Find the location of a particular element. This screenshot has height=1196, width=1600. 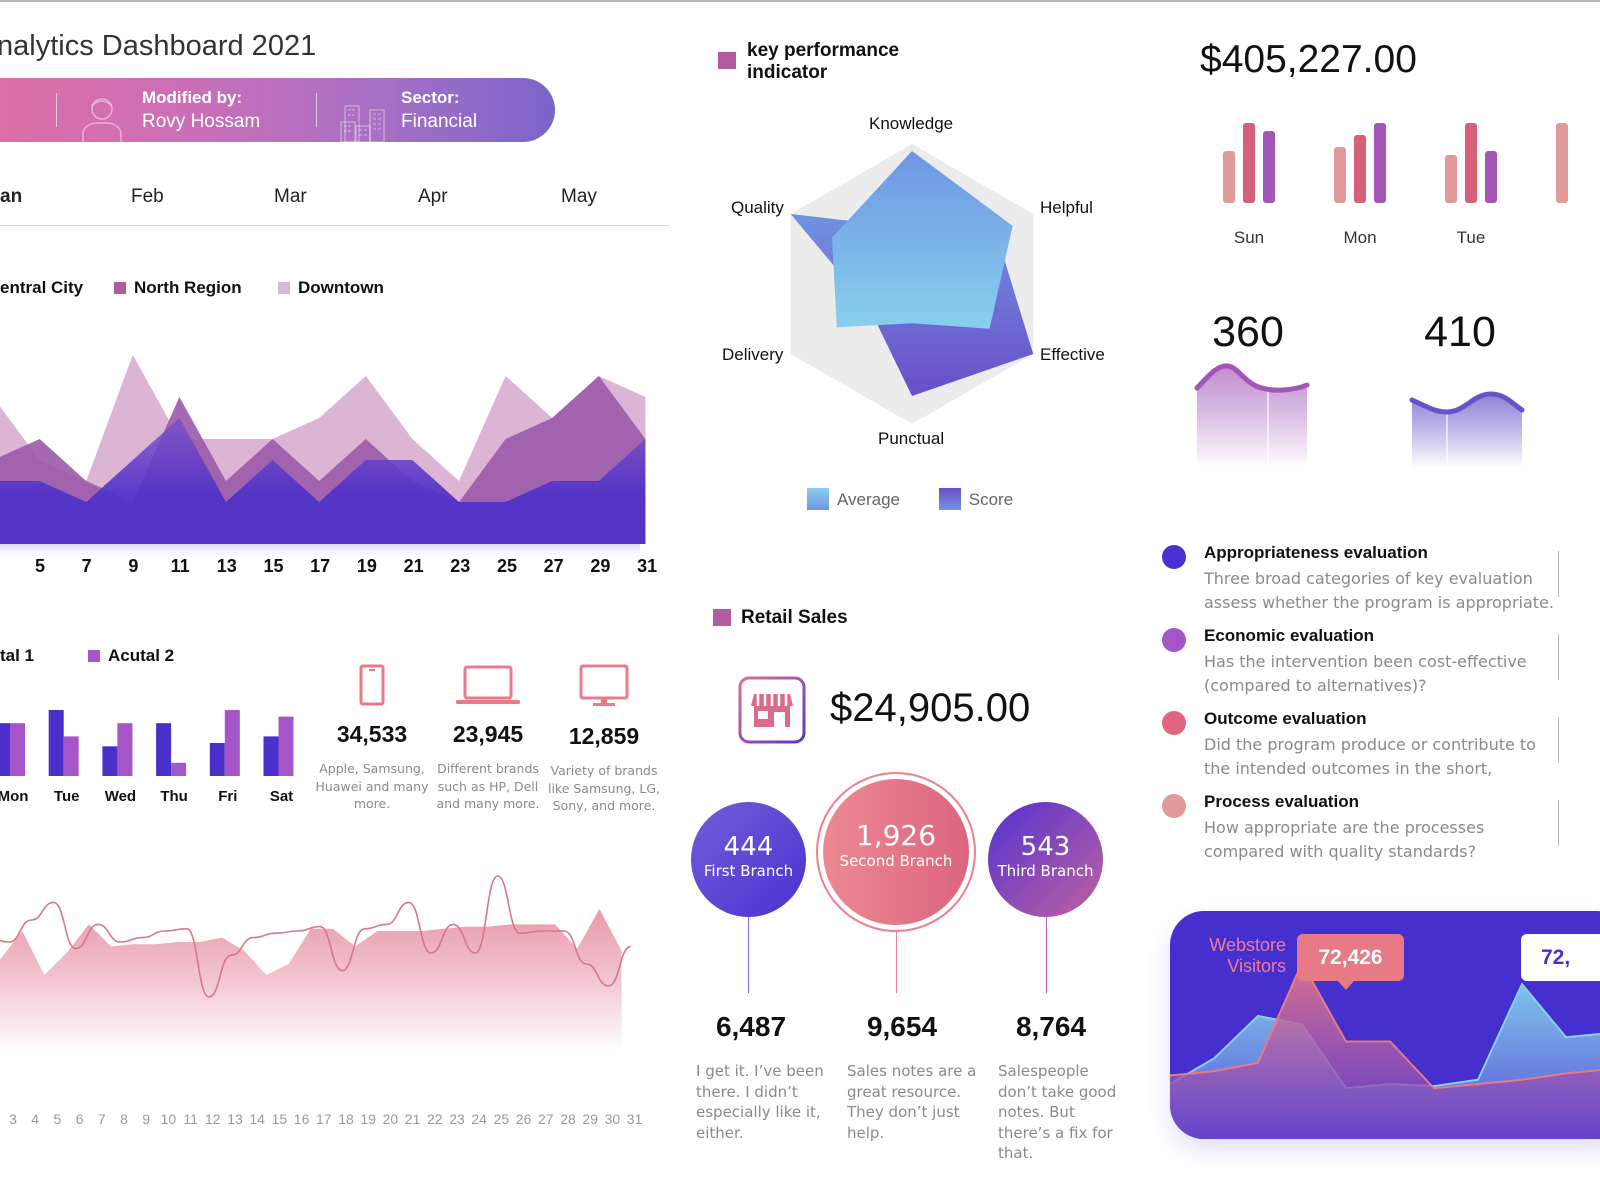

tab-month-jan: an is located at coordinates (11, 197).